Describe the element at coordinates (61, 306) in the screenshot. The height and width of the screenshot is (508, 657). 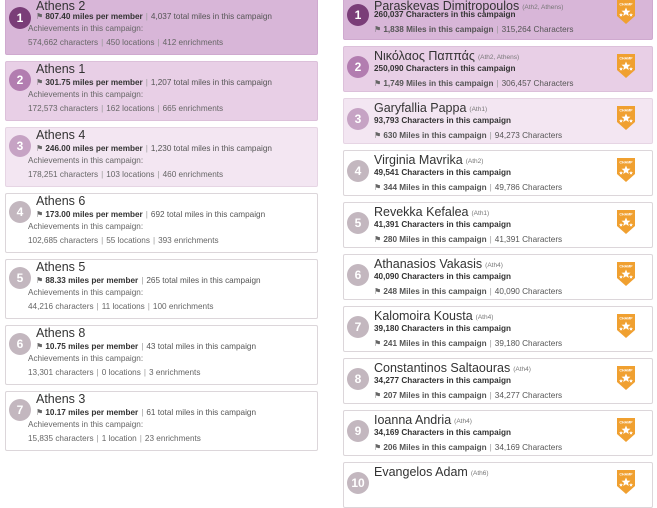
I see `characters-count: 44,216 characters` at that location.